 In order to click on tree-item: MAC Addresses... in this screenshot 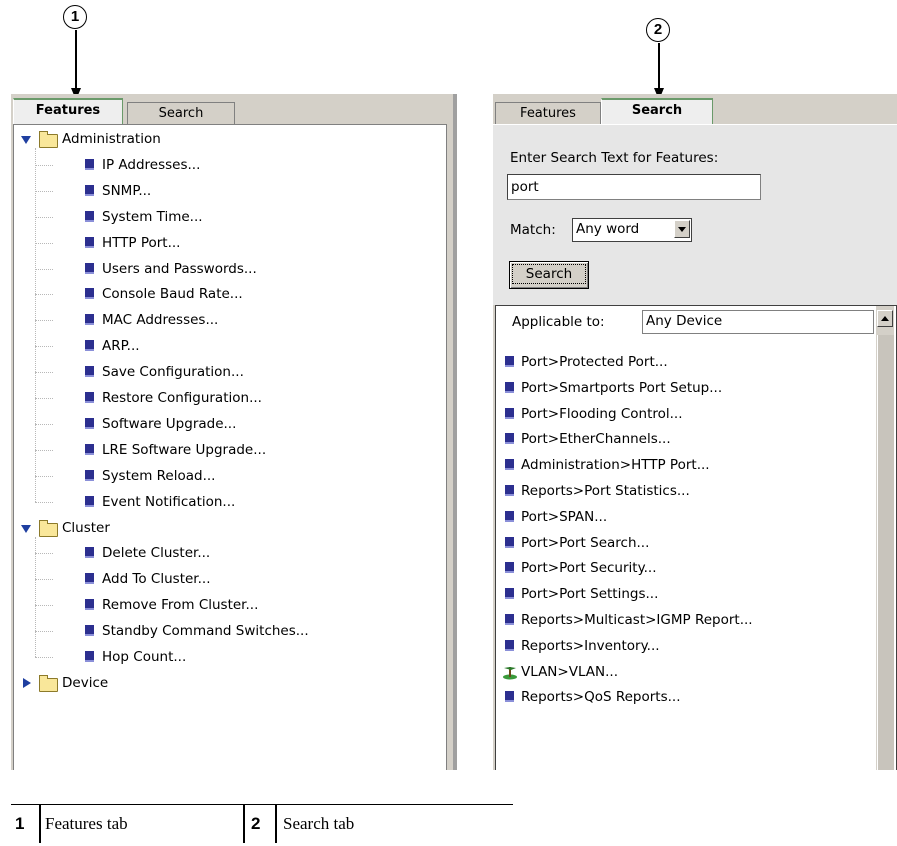, I will do `click(160, 320)`.